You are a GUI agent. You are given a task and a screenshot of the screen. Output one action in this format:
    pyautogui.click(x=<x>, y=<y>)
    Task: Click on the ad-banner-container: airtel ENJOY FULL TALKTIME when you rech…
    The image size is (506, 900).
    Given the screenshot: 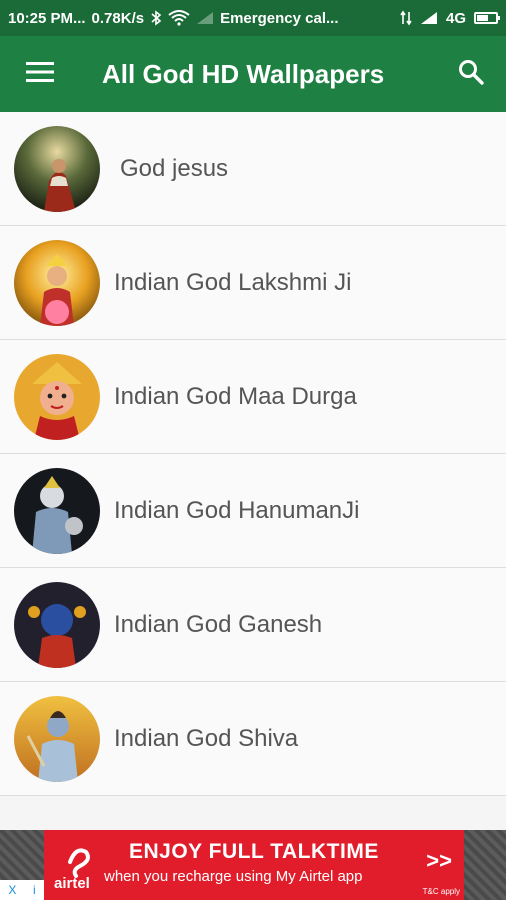 What is the action you would take?
    pyautogui.click(x=253, y=865)
    